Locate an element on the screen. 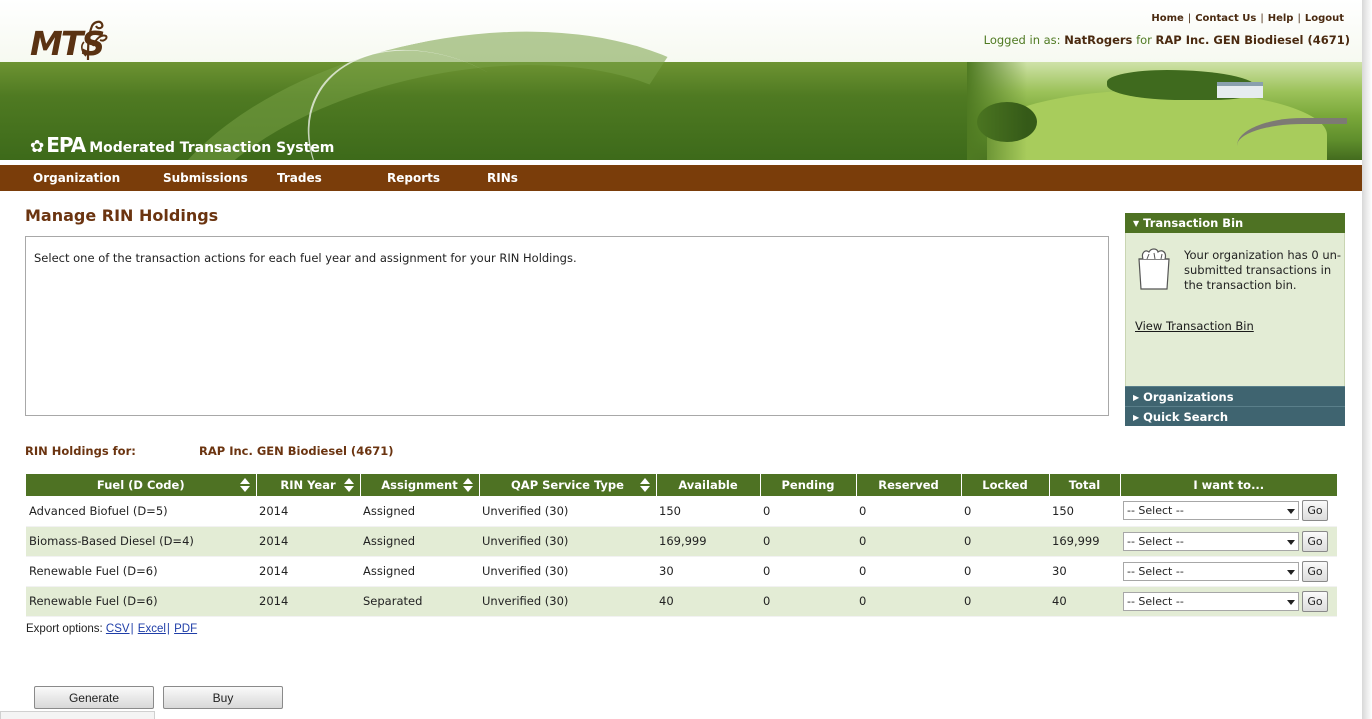  organizations-label: Organizations is located at coordinates (1188, 397).